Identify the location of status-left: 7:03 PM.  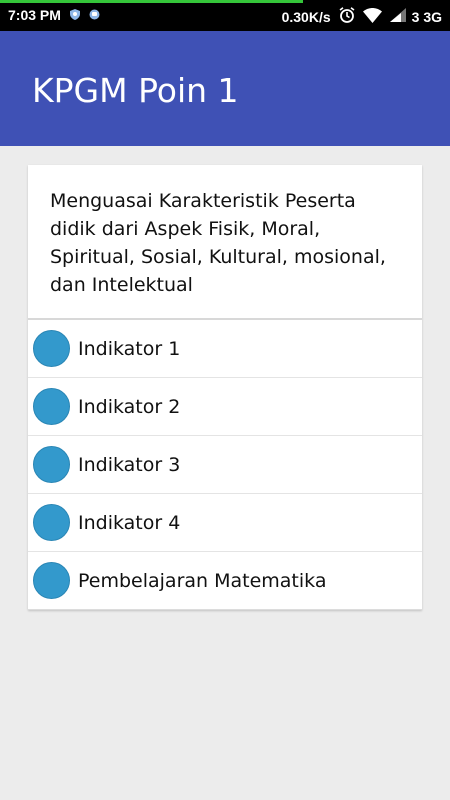
(54, 15).